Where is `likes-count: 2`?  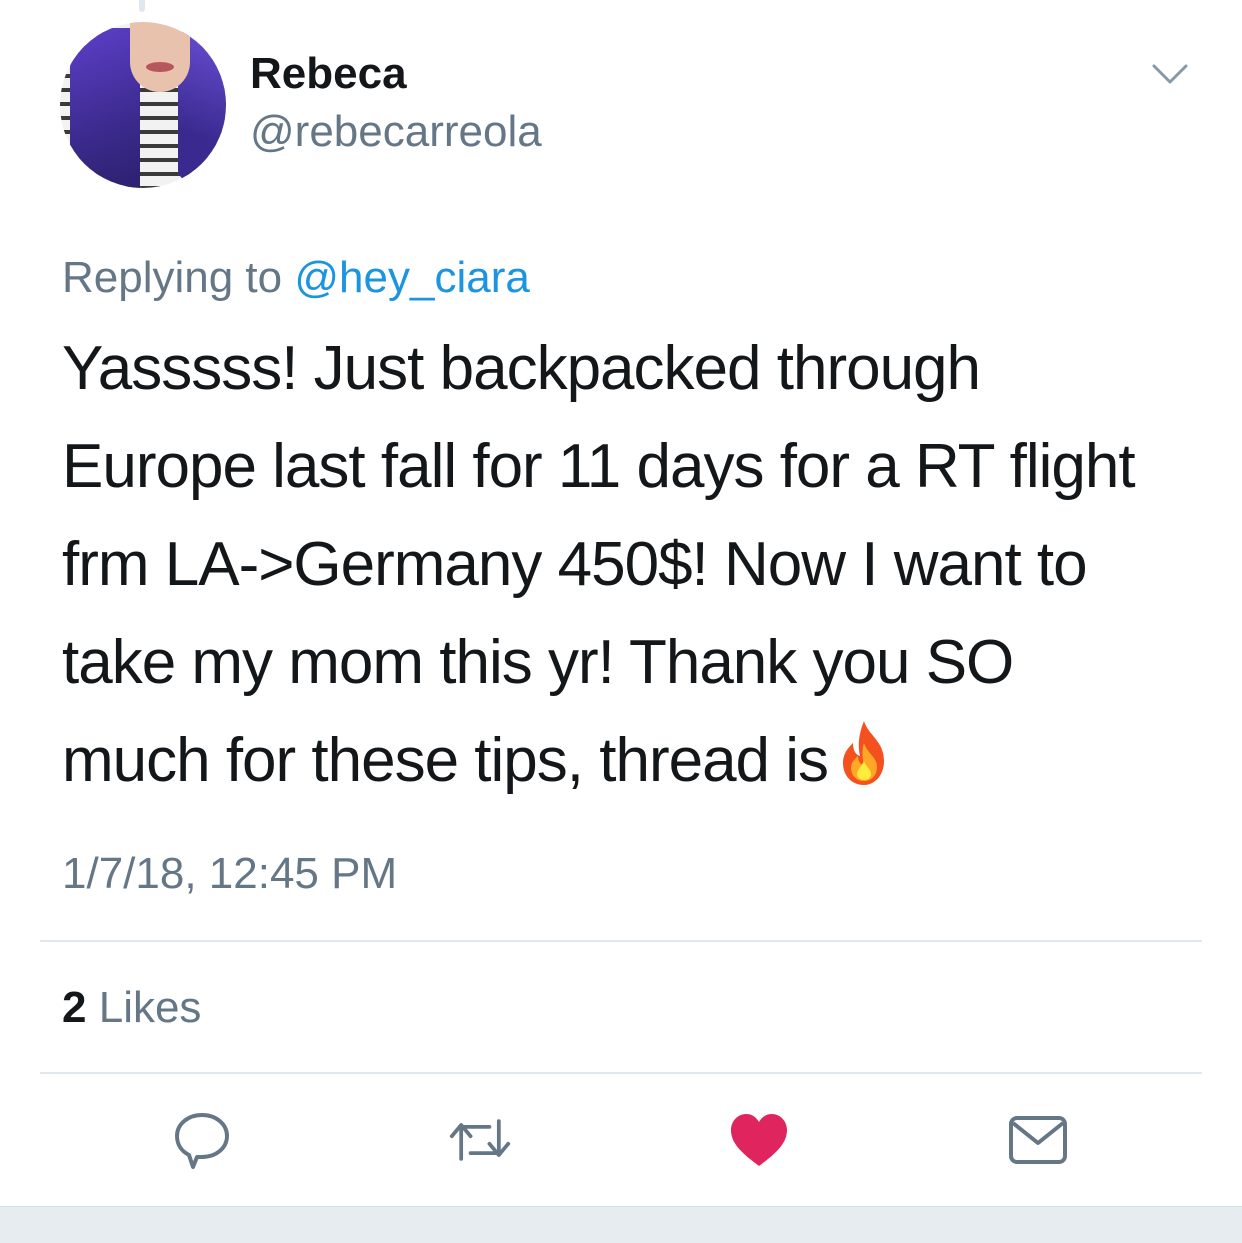
likes-count: 2 is located at coordinates (74, 1007).